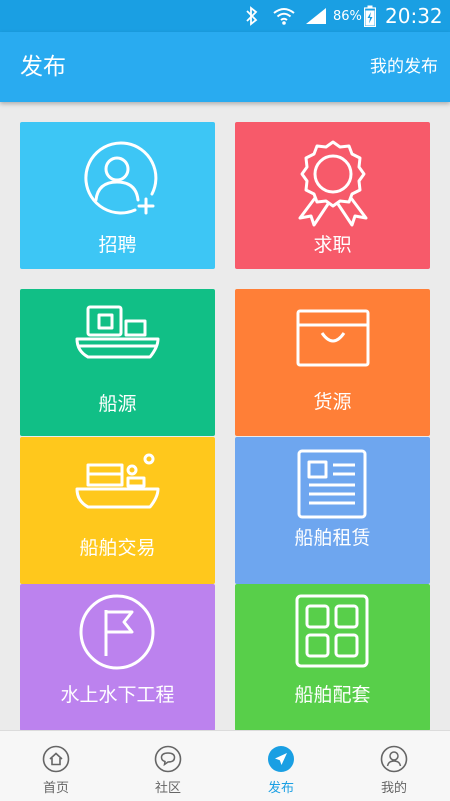 The width and height of the screenshot is (450, 801). I want to click on my-posts-button: 我的发布, so click(404, 67).